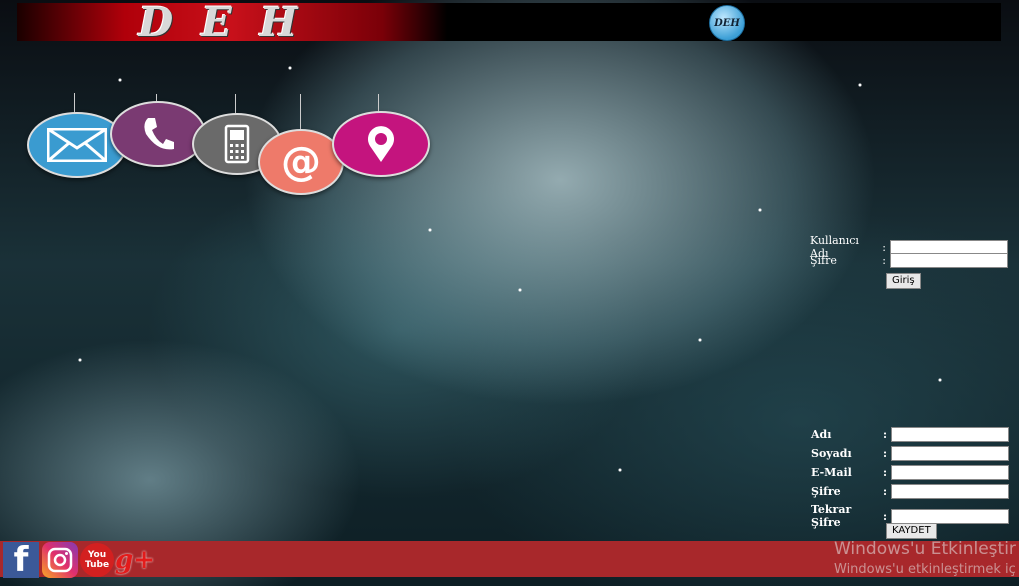 The width and height of the screenshot is (1019, 586). Describe the element at coordinates (831, 516) in the screenshot. I see `repeat-password-label: Tekrar Şifre` at that location.